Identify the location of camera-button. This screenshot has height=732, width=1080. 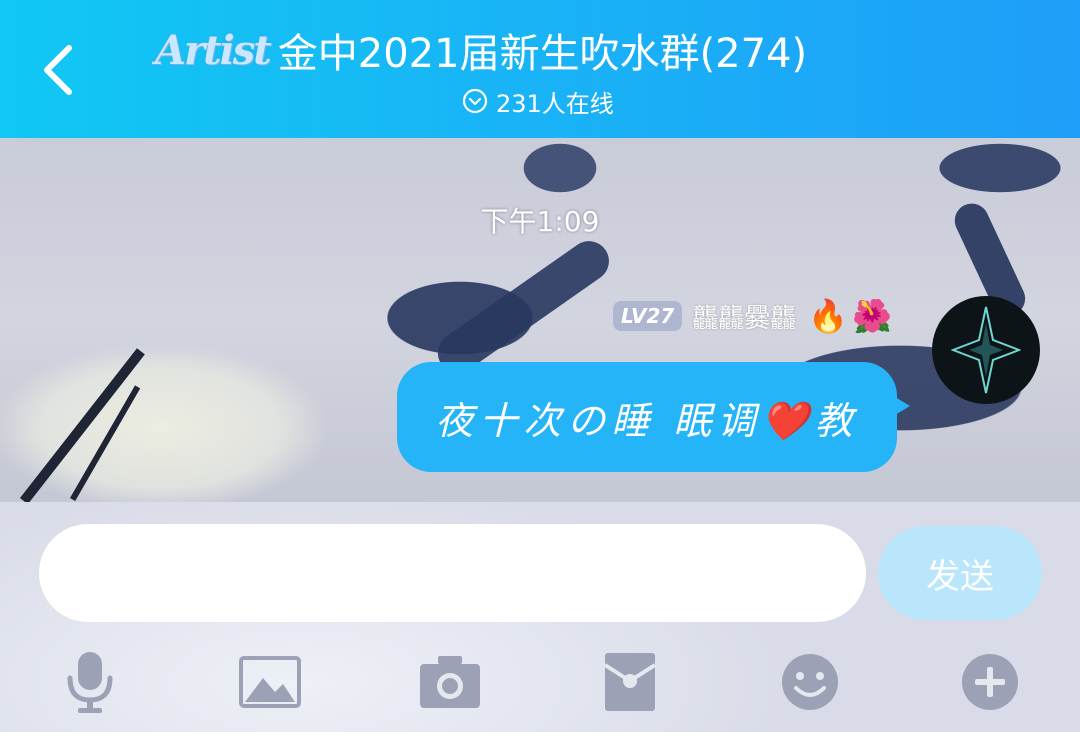
(450, 682).